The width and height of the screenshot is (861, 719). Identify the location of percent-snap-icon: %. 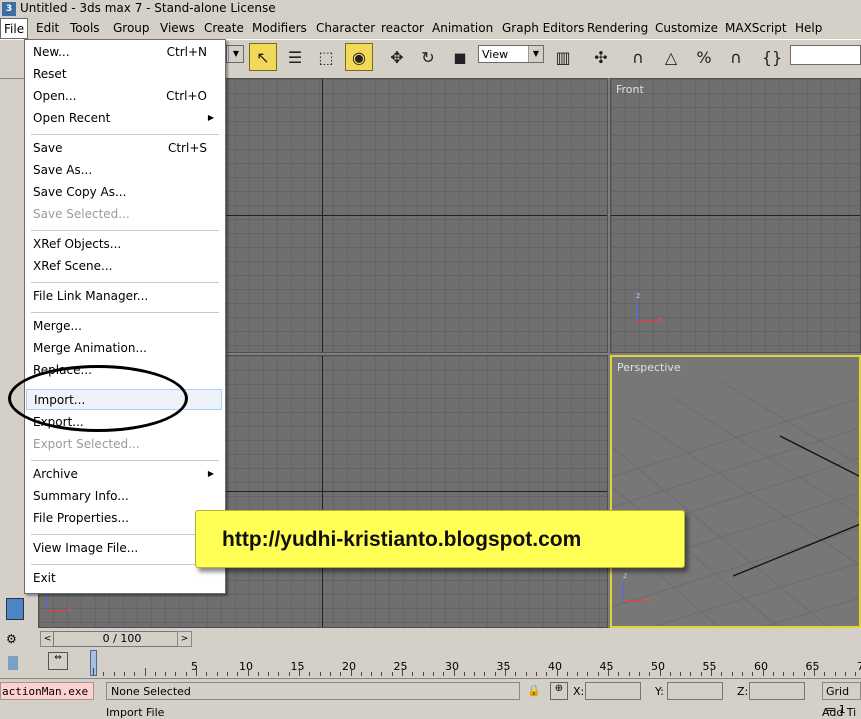
(704, 57).